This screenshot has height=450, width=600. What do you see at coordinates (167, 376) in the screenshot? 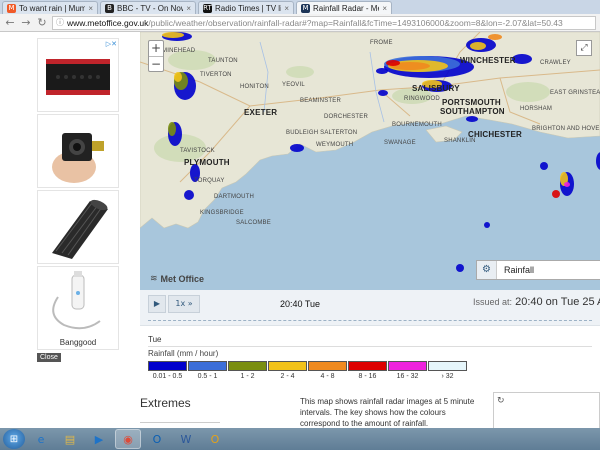
I see `key-swatch-label: 0.01 - 0.5` at bounding box center [167, 376].